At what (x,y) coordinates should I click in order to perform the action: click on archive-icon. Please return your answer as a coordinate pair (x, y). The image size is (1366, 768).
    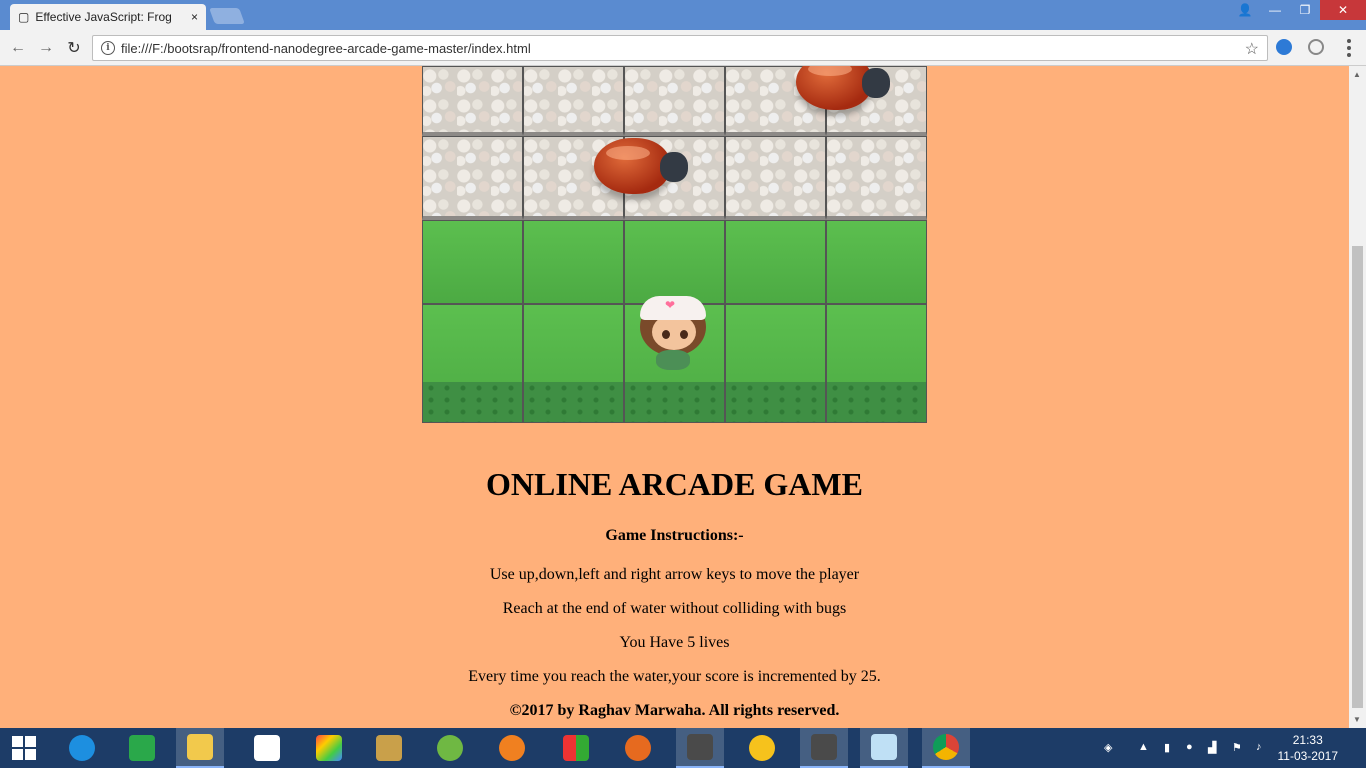
    Looking at the image, I should click on (389, 748).